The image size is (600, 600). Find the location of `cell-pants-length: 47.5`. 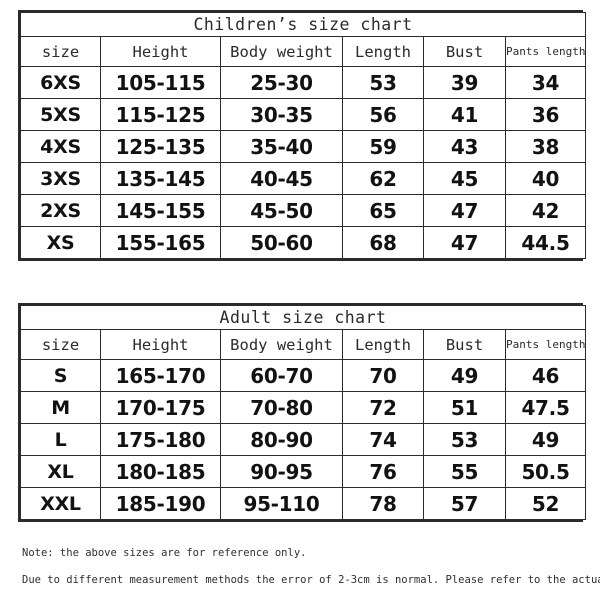

cell-pants-length: 47.5 is located at coordinates (545, 407).